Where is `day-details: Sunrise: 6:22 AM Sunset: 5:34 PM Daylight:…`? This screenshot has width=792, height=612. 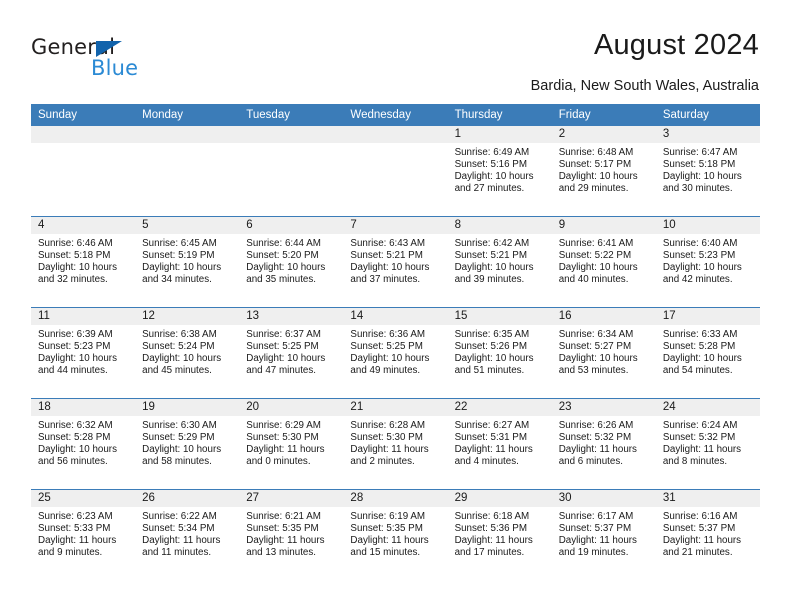 day-details: Sunrise: 6:22 AM Sunset: 5:34 PM Daylight:… is located at coordinates (187, 533).